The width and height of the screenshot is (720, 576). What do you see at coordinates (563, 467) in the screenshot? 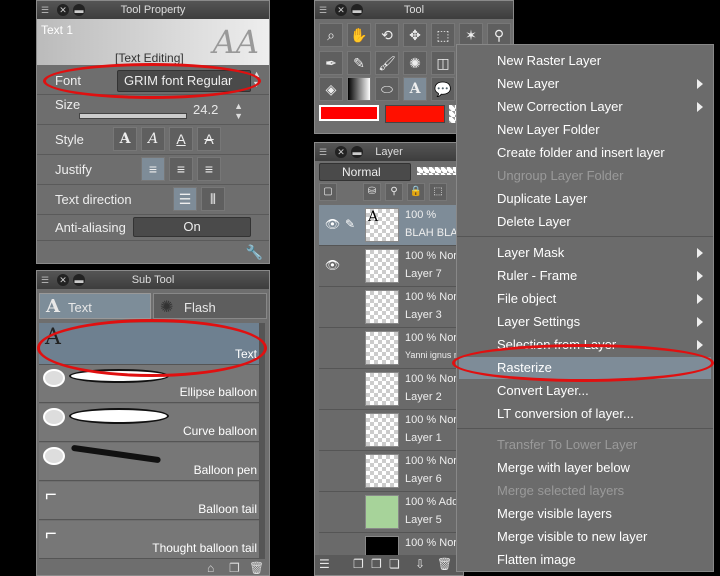
I see `menu-item-merge-below: Merge with layer below` at bounding box center [563, 467].